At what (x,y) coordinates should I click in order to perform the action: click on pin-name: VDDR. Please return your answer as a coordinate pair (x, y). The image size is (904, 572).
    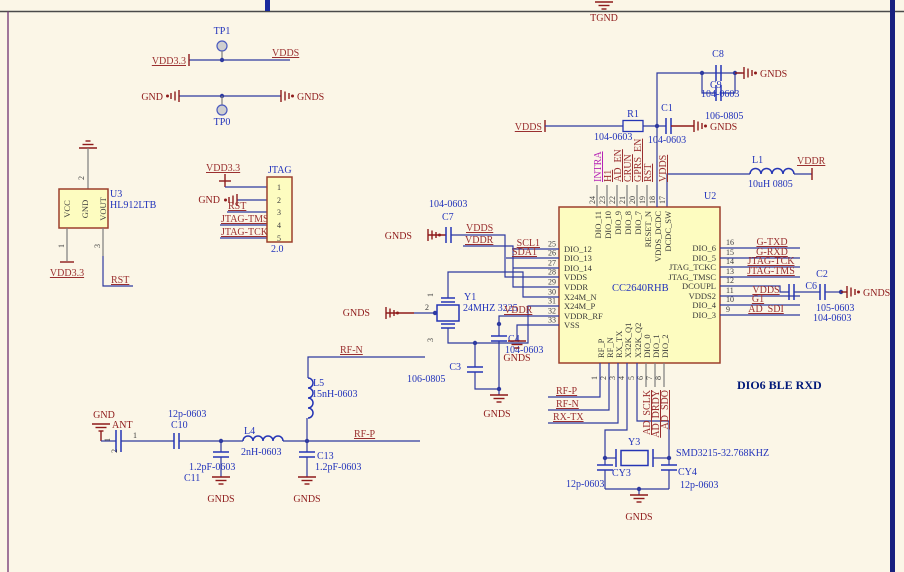
    Looking at the image, I should click on (576, 287).